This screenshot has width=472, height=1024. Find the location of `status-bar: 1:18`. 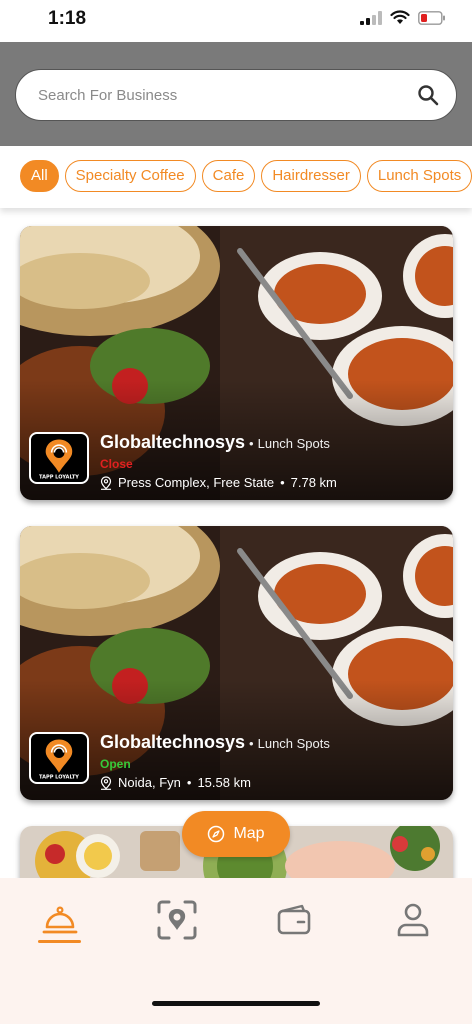

status-bar: 1:18 is located at coordinates (236, 21).